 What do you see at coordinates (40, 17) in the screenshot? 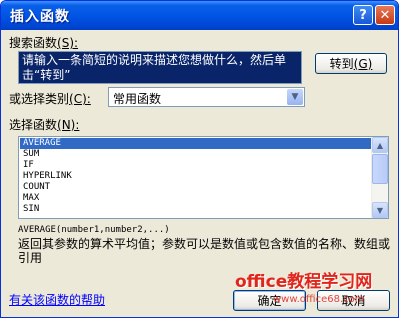
I see `dialog-title: 插入函数` at bounding box center [40, 17].